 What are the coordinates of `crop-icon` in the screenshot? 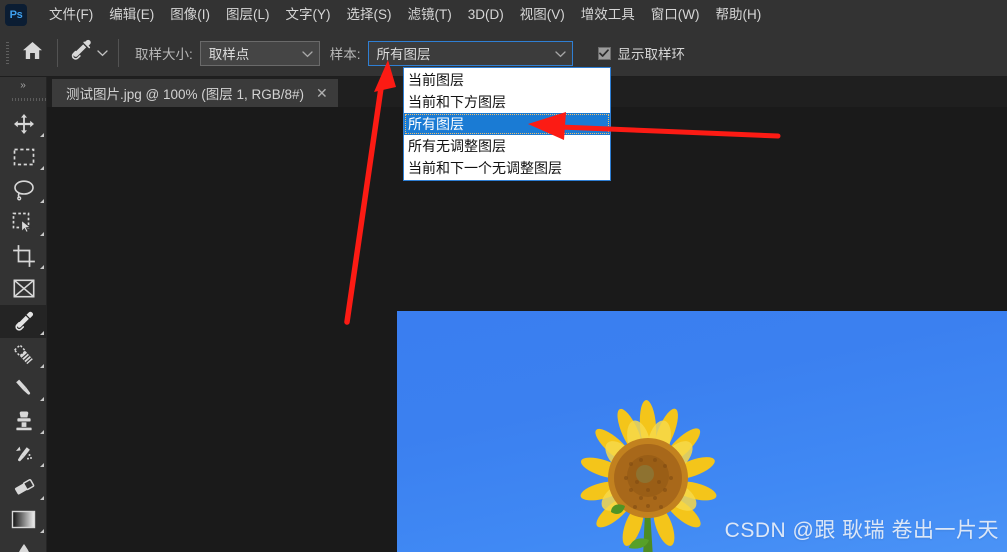 It's located at (23, 255).